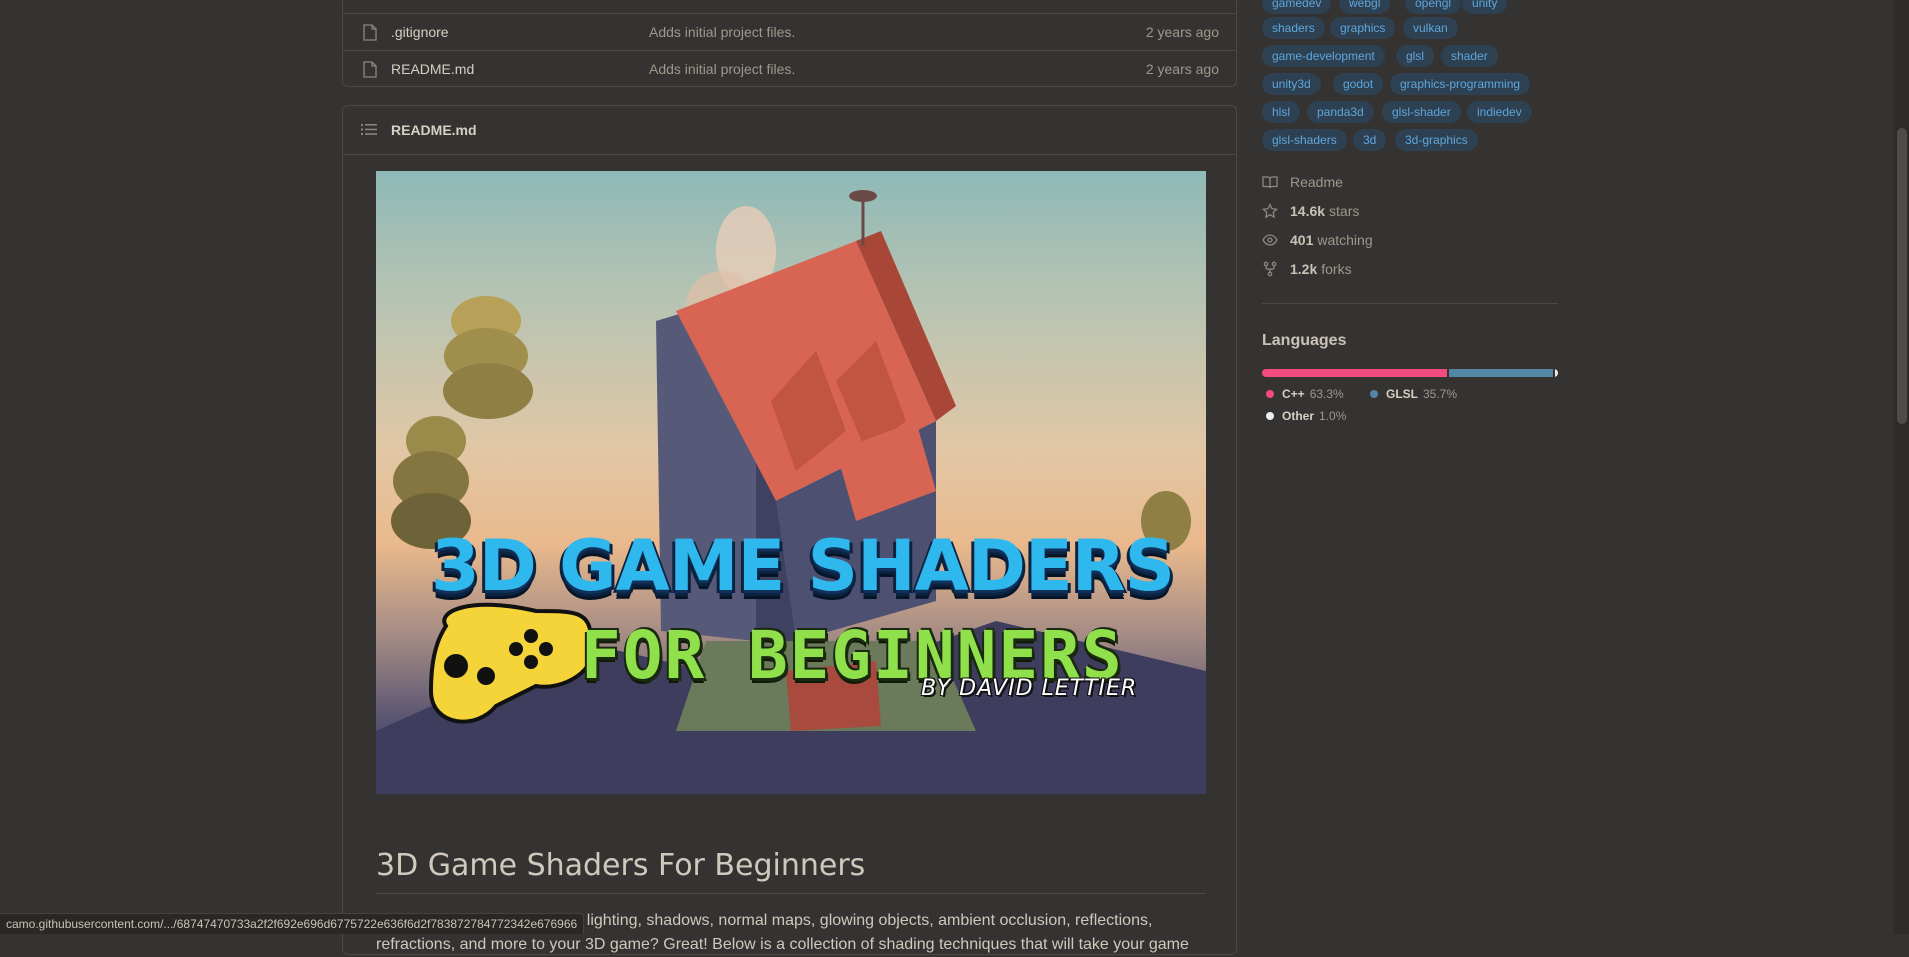 The height and width of the screenshot is (957, 1909). I want to click on topic-tag: glsl-shader, so click(1421, 112).